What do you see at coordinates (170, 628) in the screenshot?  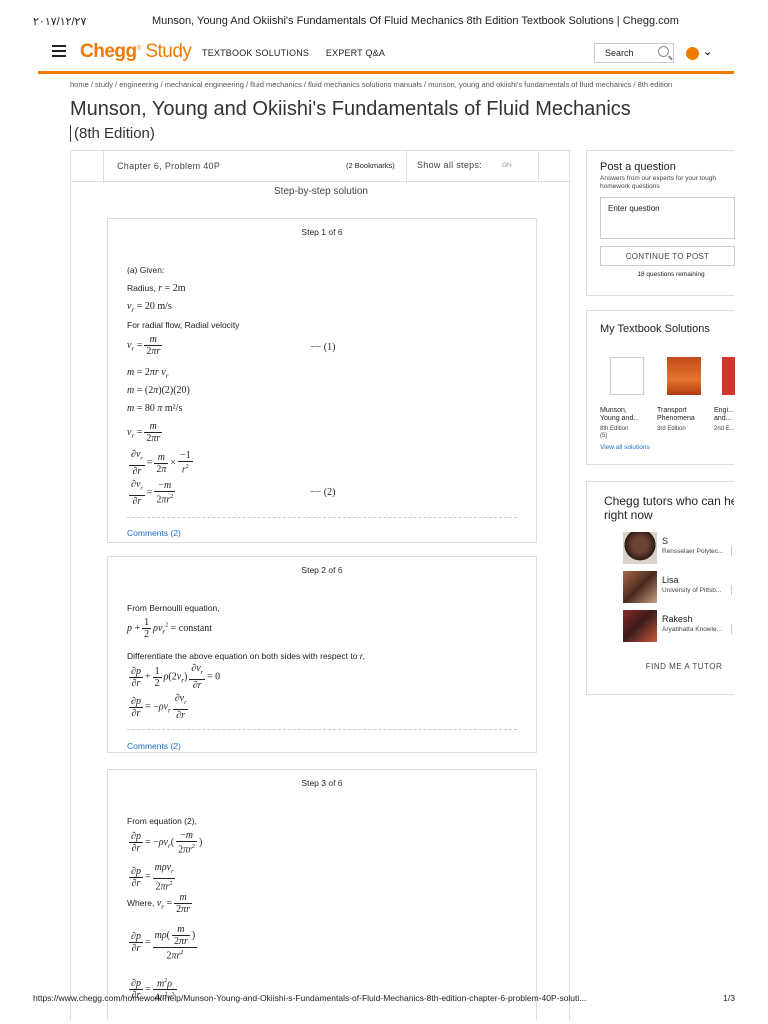 I see `equation: p +1 2 ρvr2 = constant` at bounding box center [170, 628].